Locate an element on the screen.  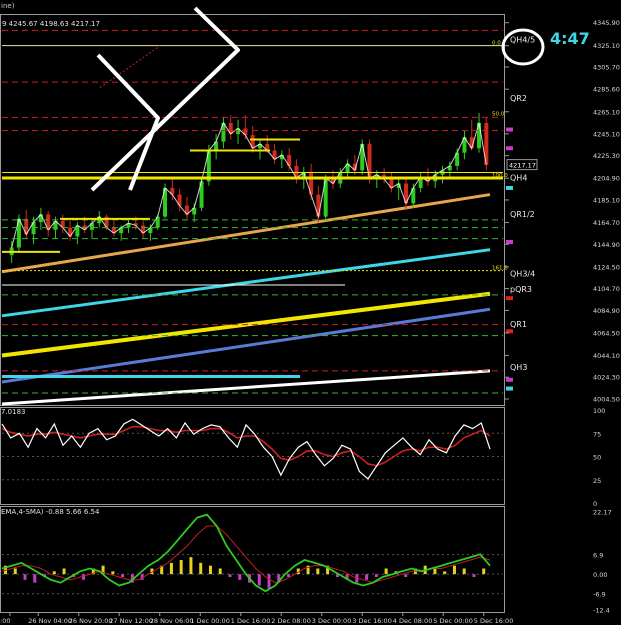
ohlc-readout: 9 4245.67 4198.63 4217.17 is located at coordinates (51, 24).